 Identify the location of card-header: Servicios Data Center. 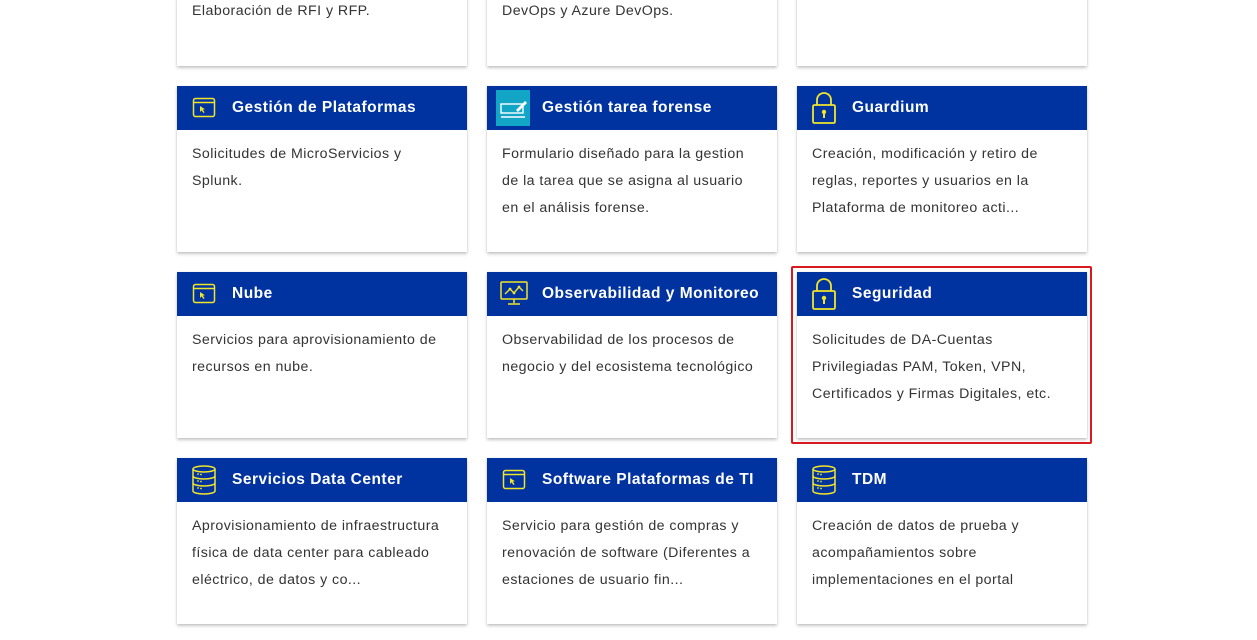
(322, 480).